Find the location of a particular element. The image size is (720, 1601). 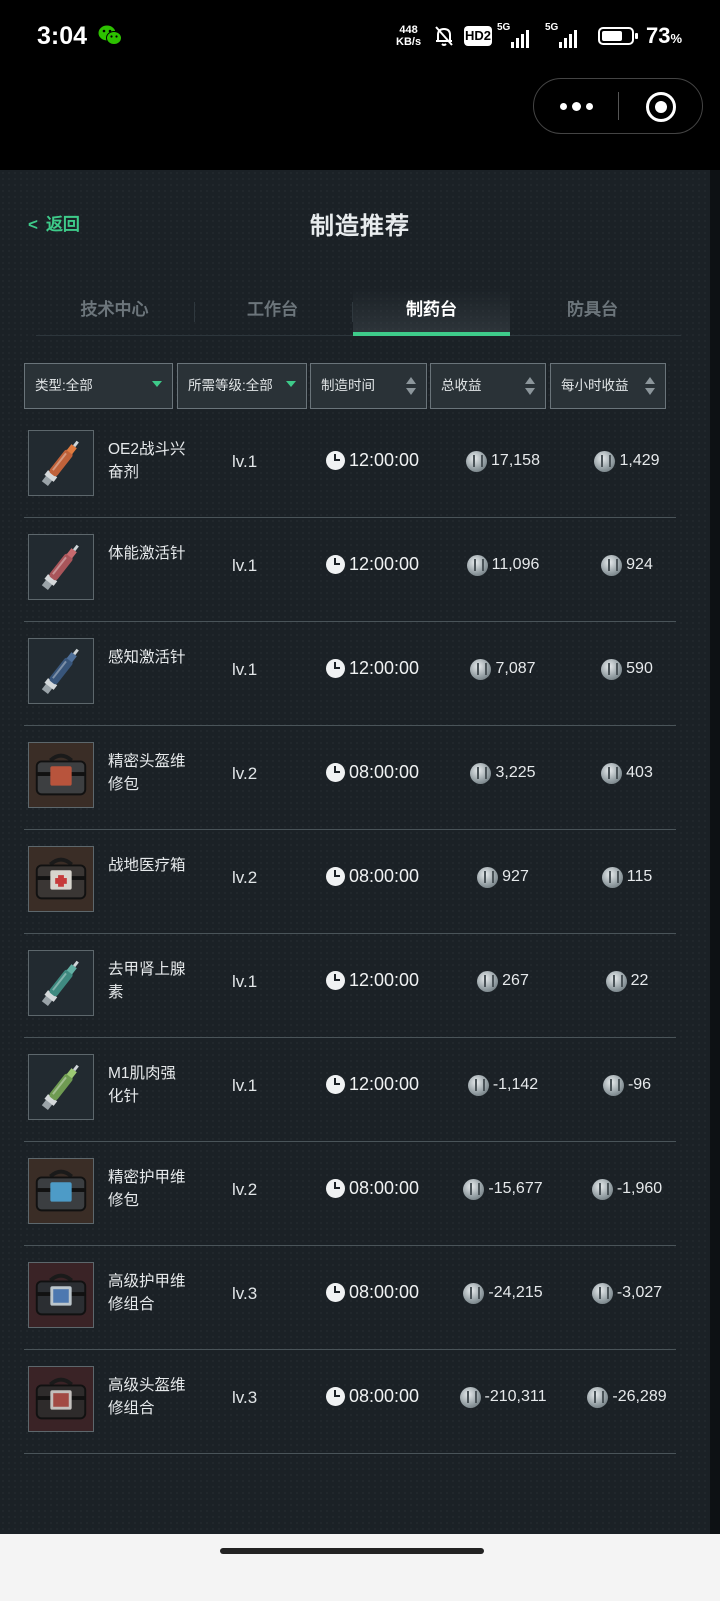

recipe-row: M1肌肉强化针 lv.1 12:00:00 -1,142 -96 is located at coordinates (350, 1090).